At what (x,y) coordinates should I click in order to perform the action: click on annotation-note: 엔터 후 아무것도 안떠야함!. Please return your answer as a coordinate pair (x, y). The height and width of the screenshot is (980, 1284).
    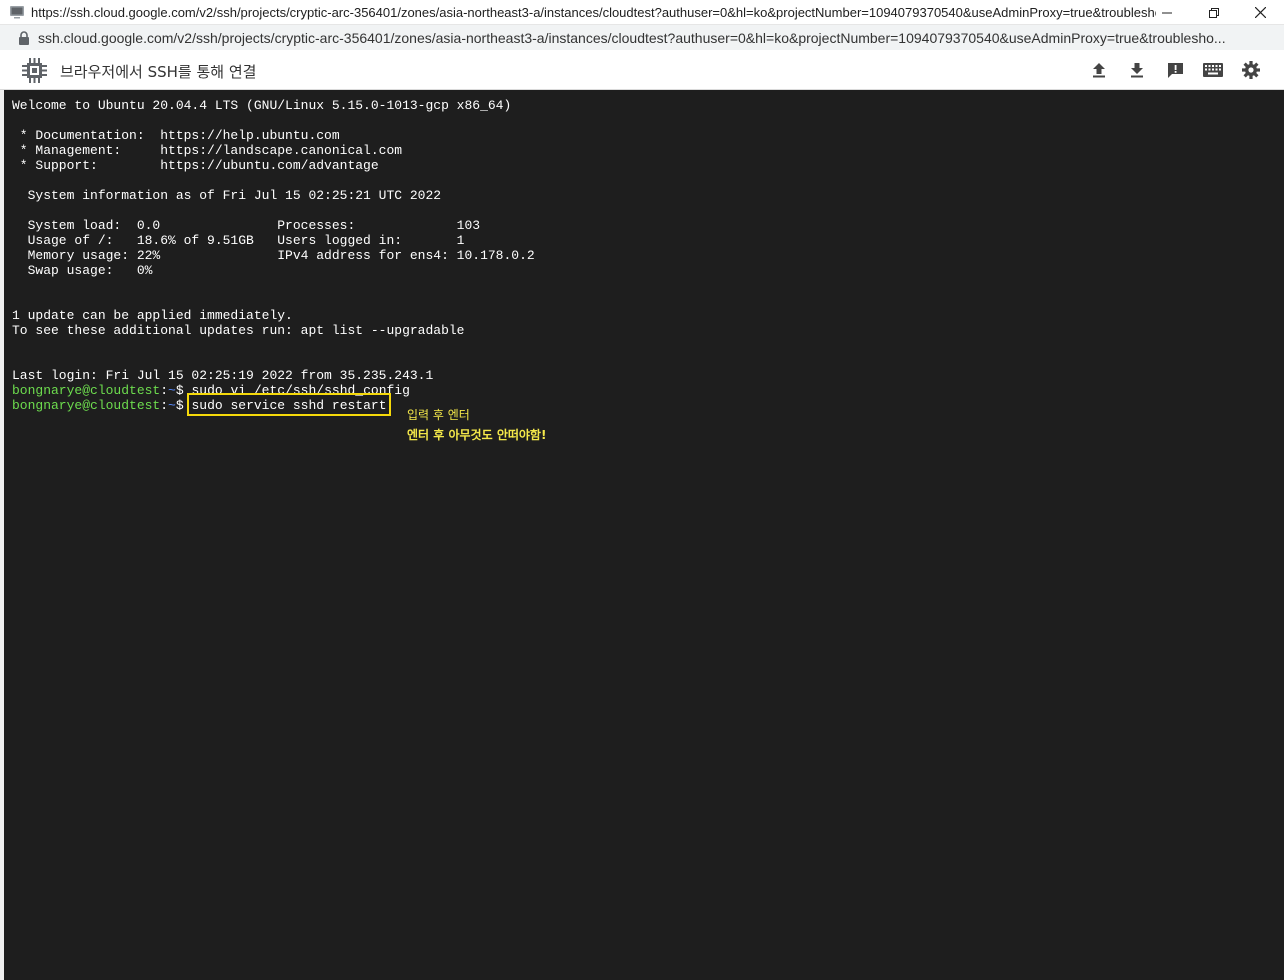
    Looking at the image, I should click on (477, 435).